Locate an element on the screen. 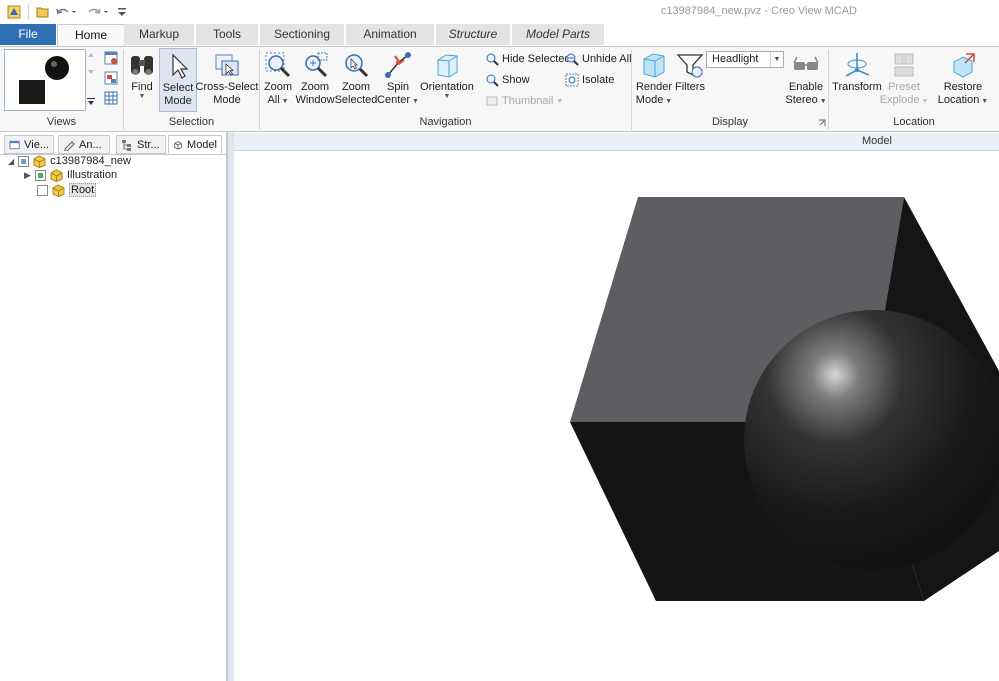 The image size is (999, 681). views-icon is located at coordinates (14, 144).